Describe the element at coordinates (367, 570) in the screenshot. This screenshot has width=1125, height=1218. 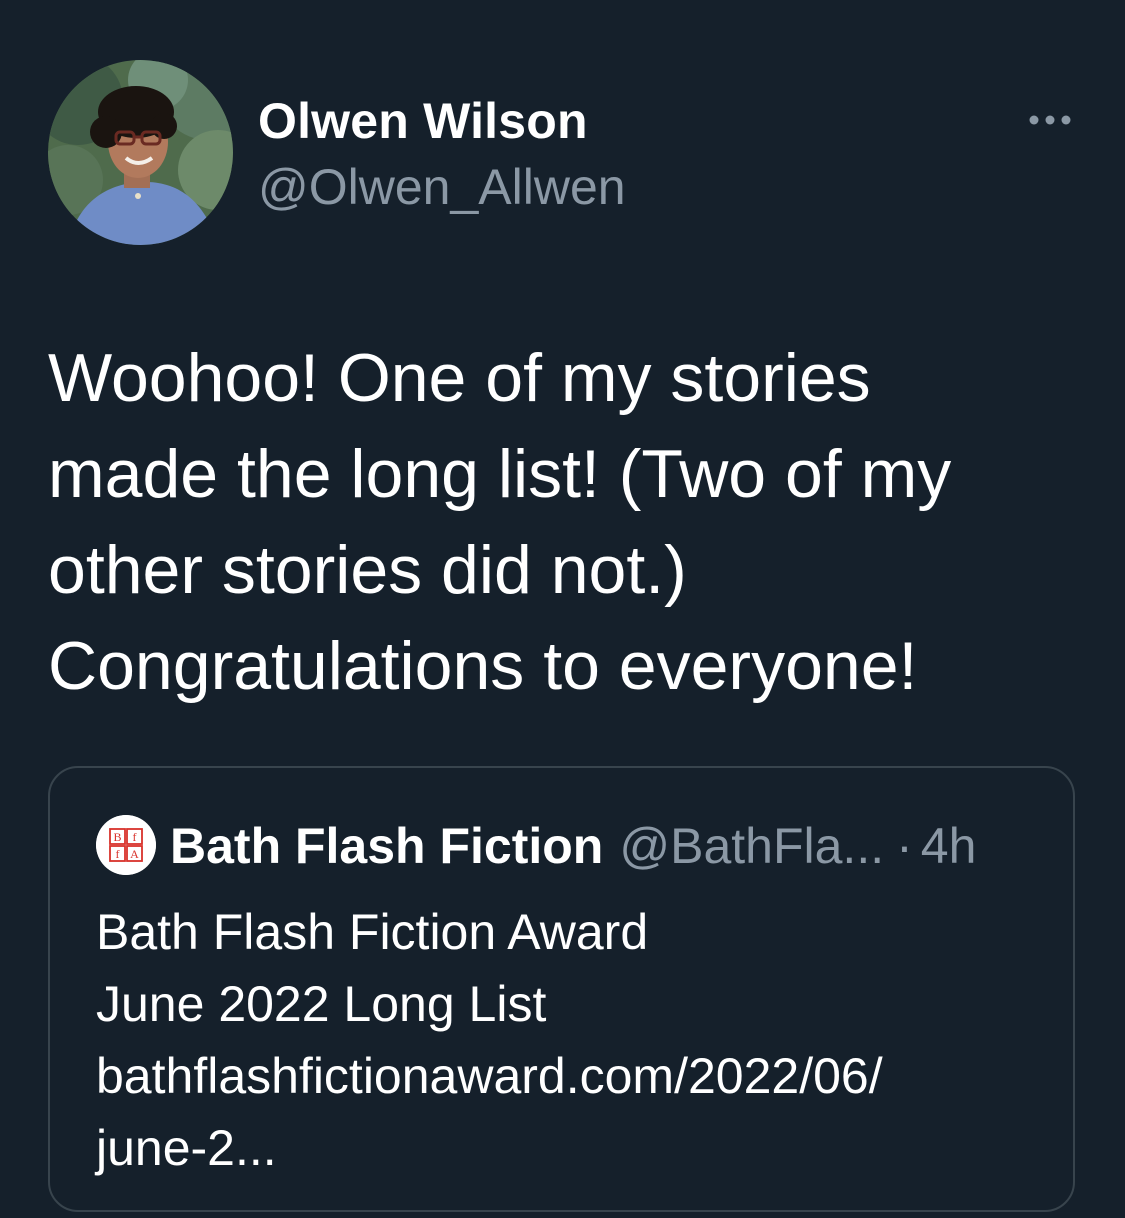
I see `tweet-text-line: other stories did not.)` at that location.